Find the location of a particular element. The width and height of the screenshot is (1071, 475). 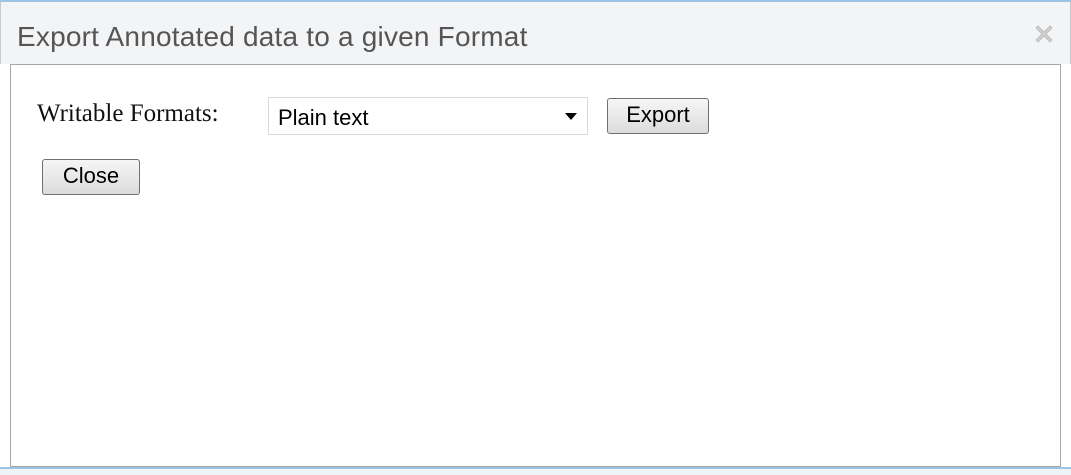

dialog-titlebar: Export Annotated data to a given Format is located at coordinates (535, 32).